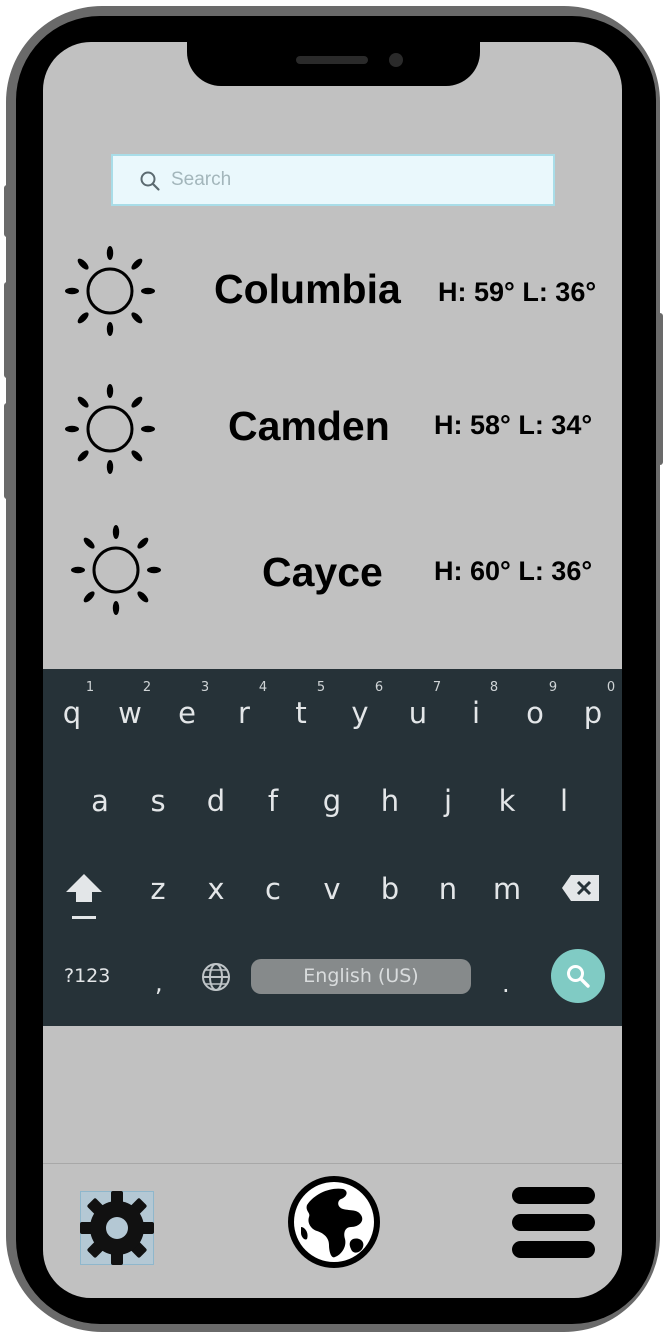 Image resolution: width=671 pixels, height=1340 pixels. I want to click on city-name: Columbia, so click(307, 289).